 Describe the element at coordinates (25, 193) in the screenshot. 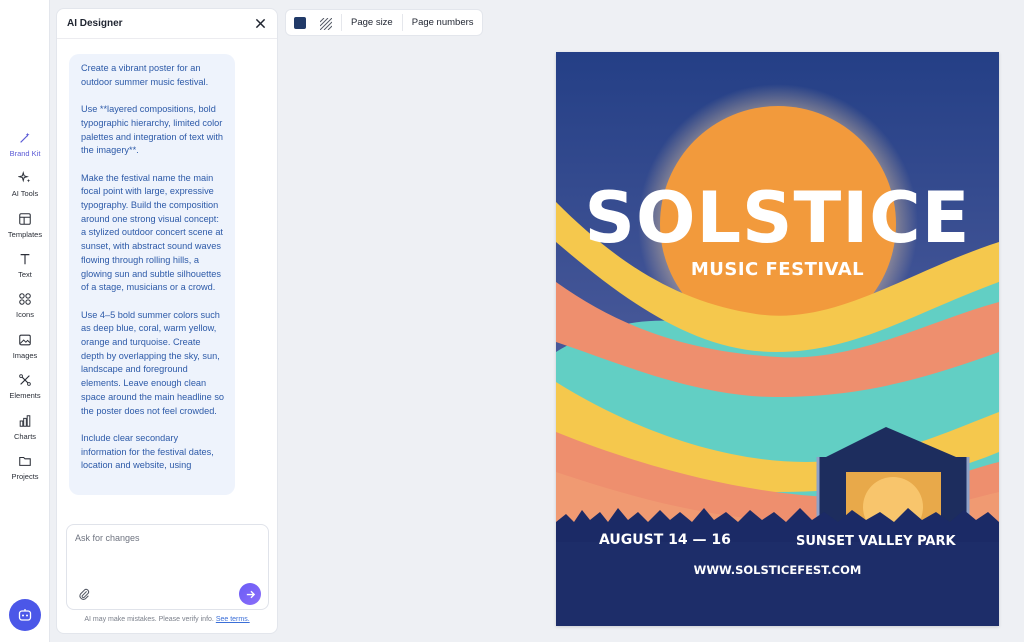

I see `rail-label: AI Tools` at that location.